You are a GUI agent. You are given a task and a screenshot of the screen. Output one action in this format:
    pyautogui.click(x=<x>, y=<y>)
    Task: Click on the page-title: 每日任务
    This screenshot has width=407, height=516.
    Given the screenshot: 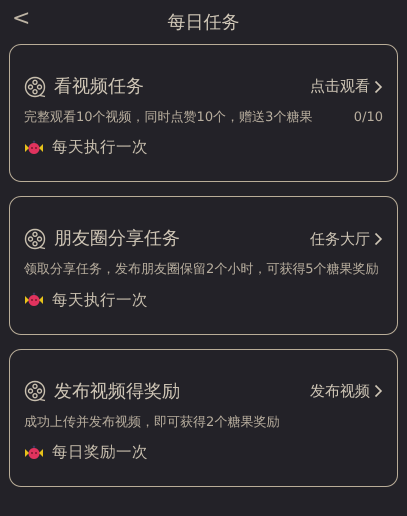 What is the action you would take?
    pyautogui.click(x=204, y=22)
    